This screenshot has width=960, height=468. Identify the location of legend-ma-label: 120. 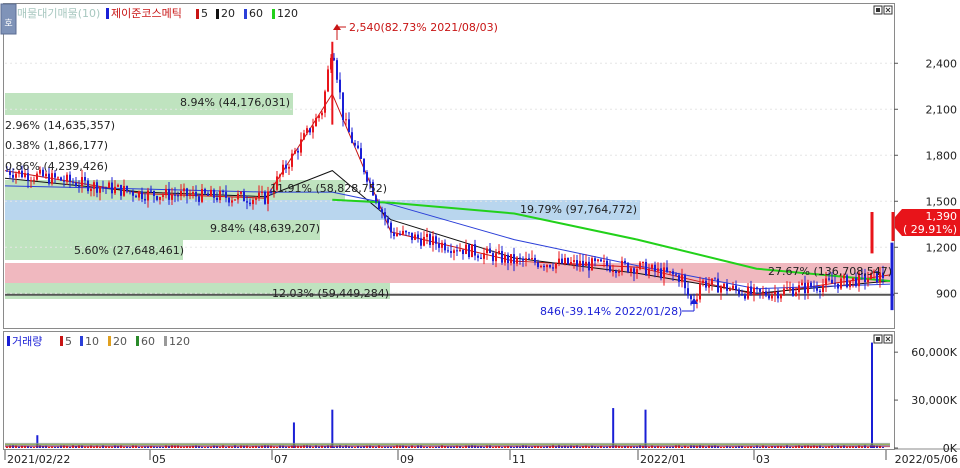
(287, 13).